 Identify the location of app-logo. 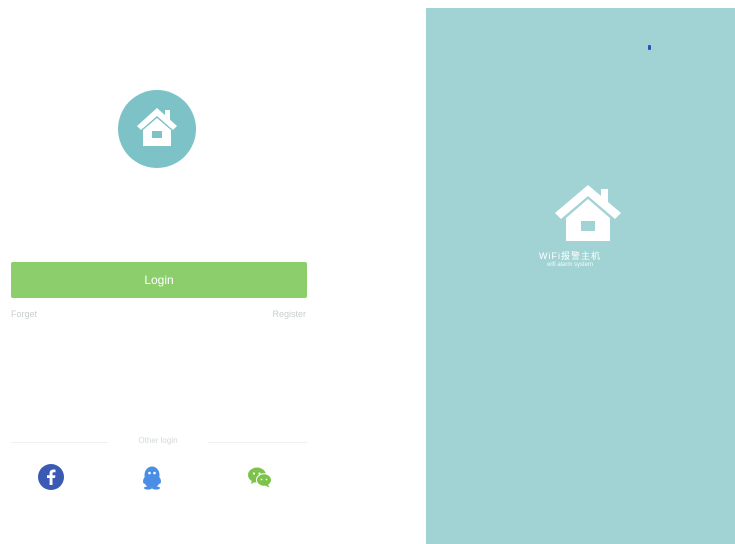
(157, 129).